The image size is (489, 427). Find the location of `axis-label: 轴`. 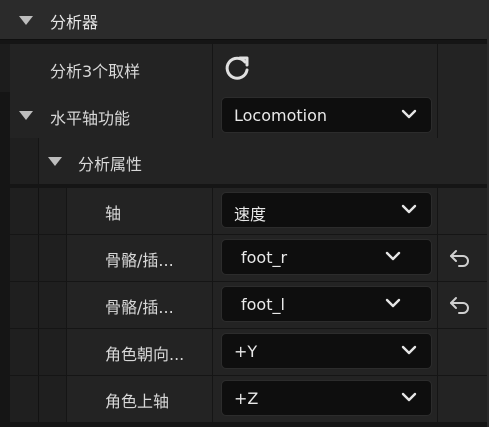

axis-label: 轴 is located at coordinates (113, 213).